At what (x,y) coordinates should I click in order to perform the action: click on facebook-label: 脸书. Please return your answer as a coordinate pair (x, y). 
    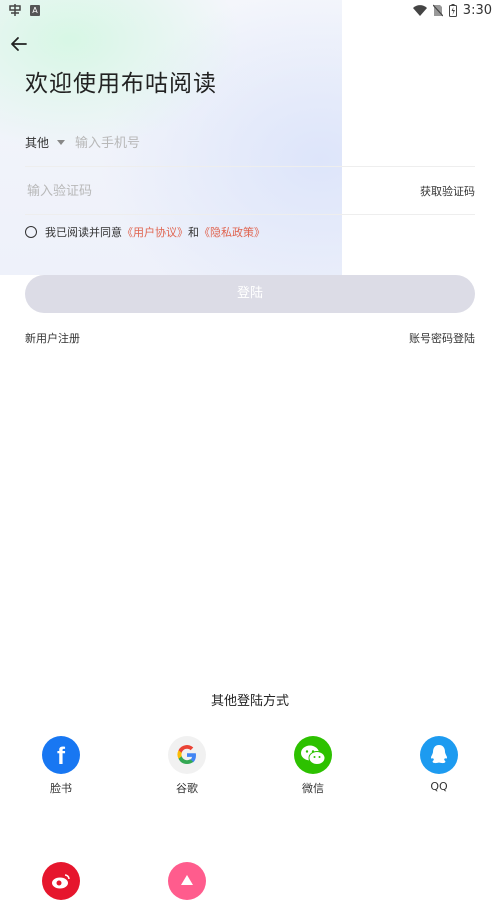
    Looking at the image, I should click on (61, 788).